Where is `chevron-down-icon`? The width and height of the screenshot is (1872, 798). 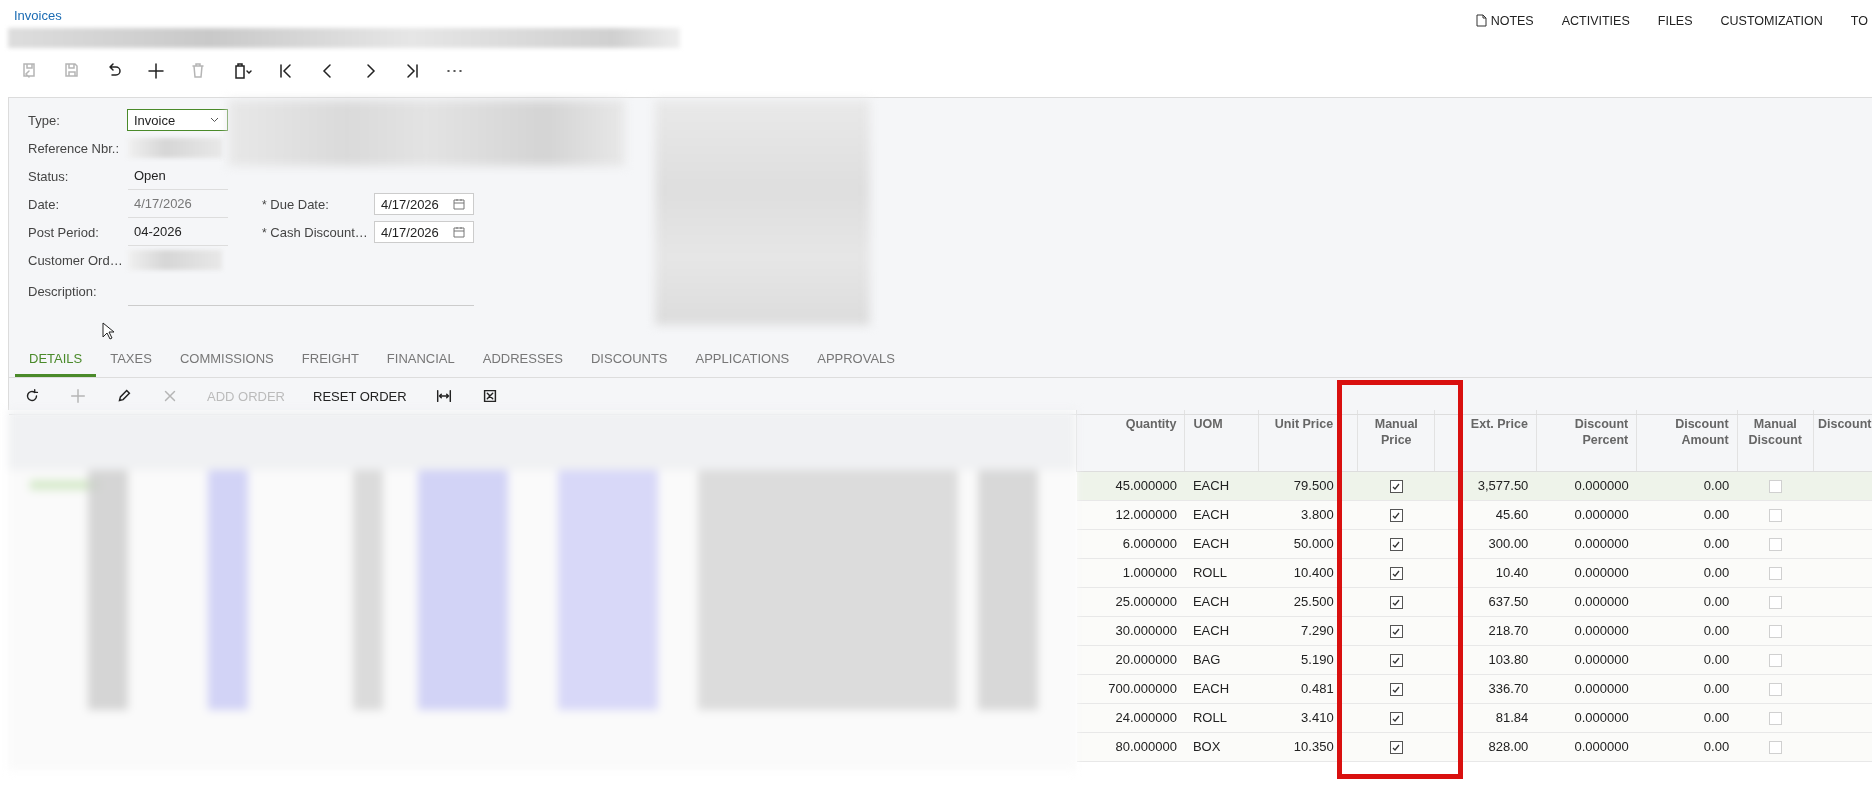
chevron-down-icon is located at coordinates (214, 120).